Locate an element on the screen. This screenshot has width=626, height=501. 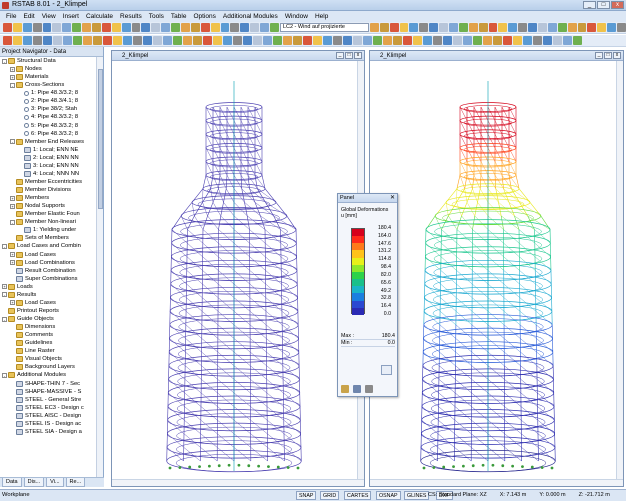
tree-item: Comments is located at coordinates (48, 335).